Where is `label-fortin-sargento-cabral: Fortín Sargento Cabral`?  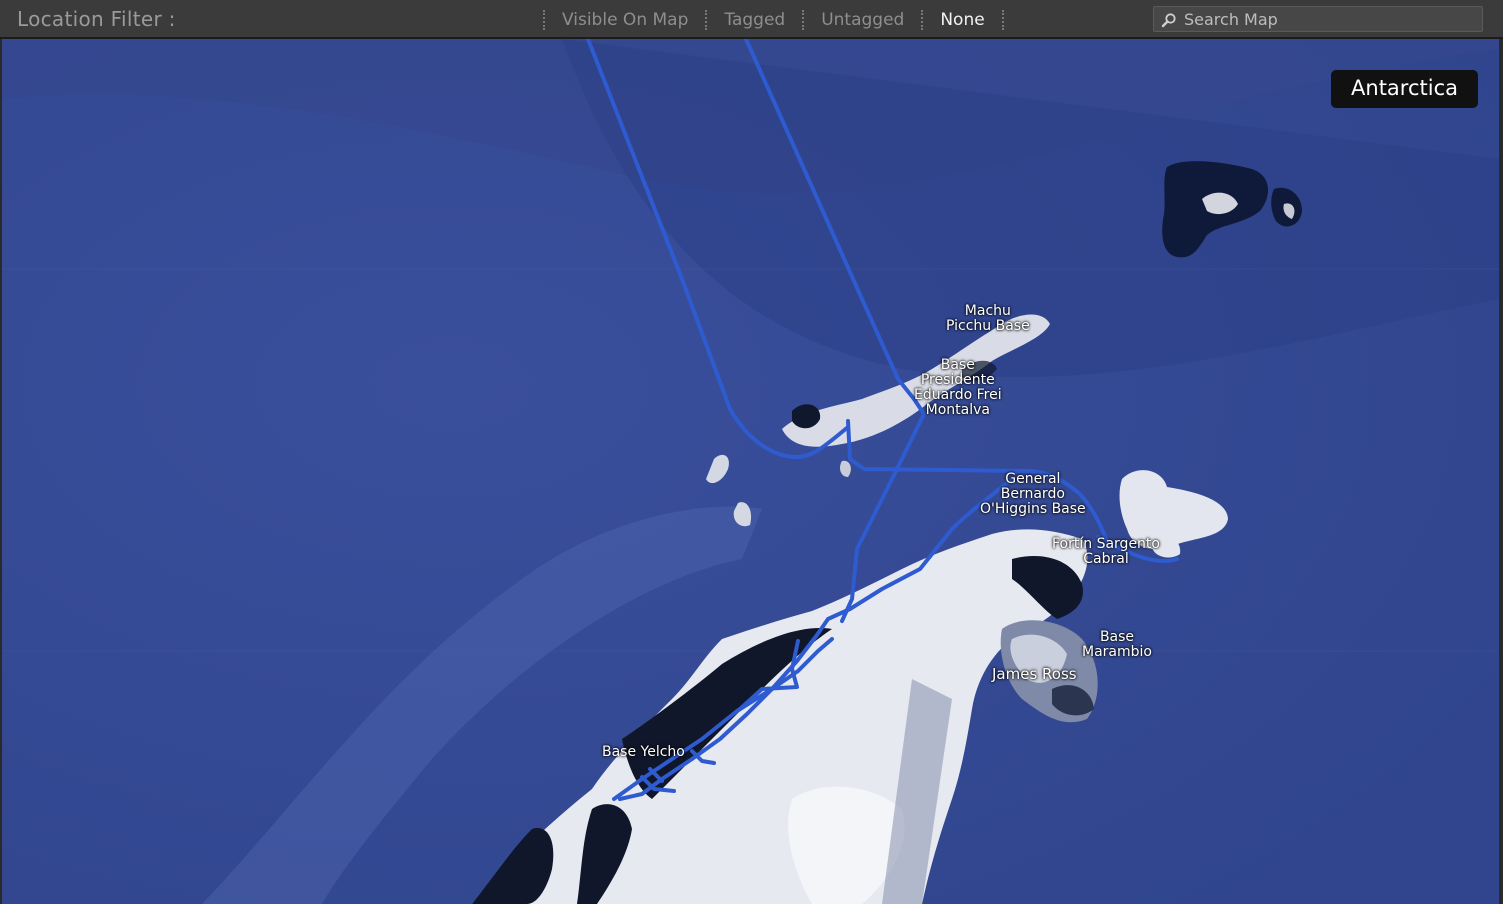
label-fortin-sargento-cabral: Fortín Sargento Cabral is located at coordinates (1106, 551).